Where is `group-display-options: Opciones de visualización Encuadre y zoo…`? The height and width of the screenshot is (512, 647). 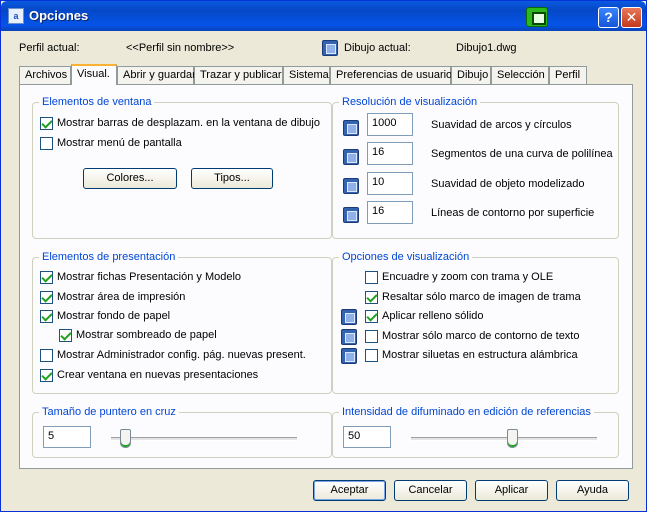
group-display-options: Opciones de visualización Encuadre y zoo… is located at coordinates (475, 322).